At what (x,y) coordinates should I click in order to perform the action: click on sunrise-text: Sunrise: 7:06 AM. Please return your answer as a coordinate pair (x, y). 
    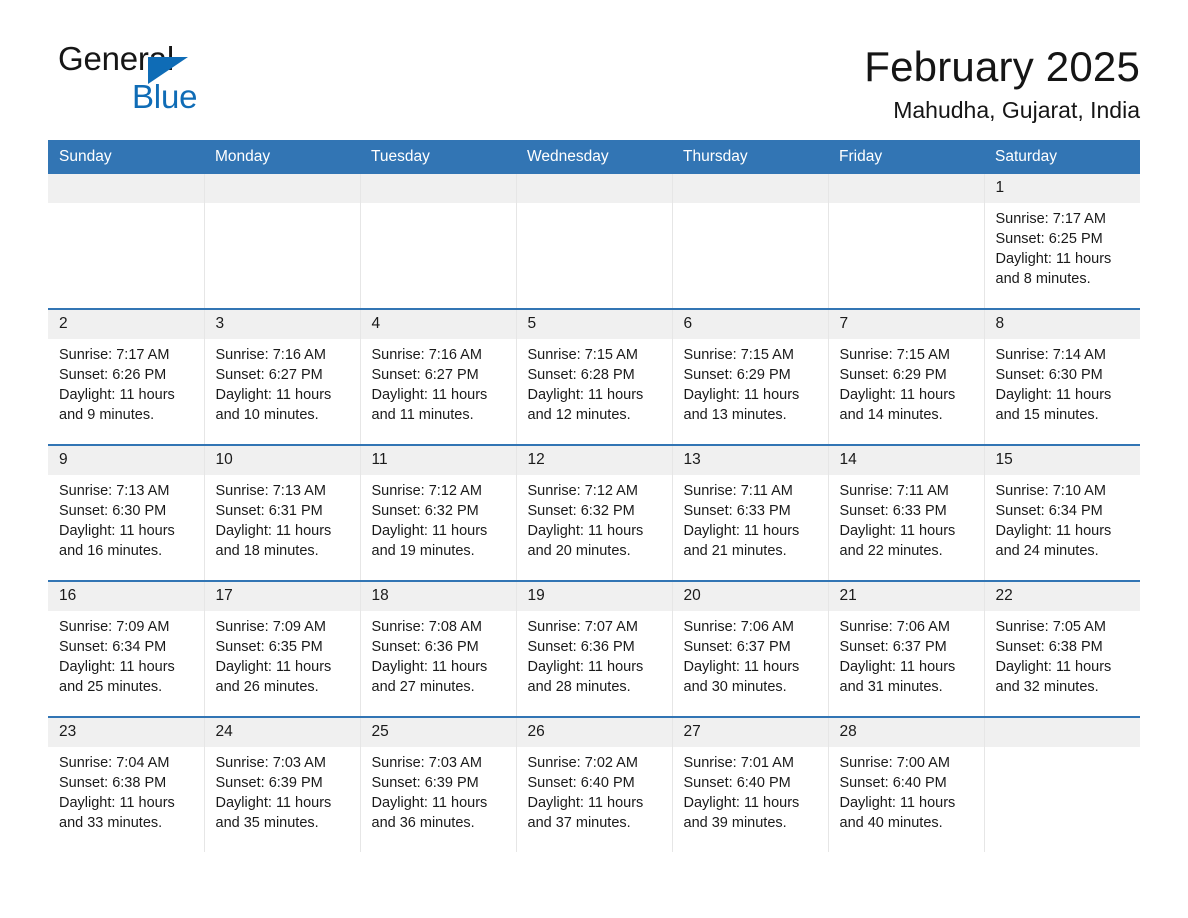
    Looking at the image, I should click on (738, 626).